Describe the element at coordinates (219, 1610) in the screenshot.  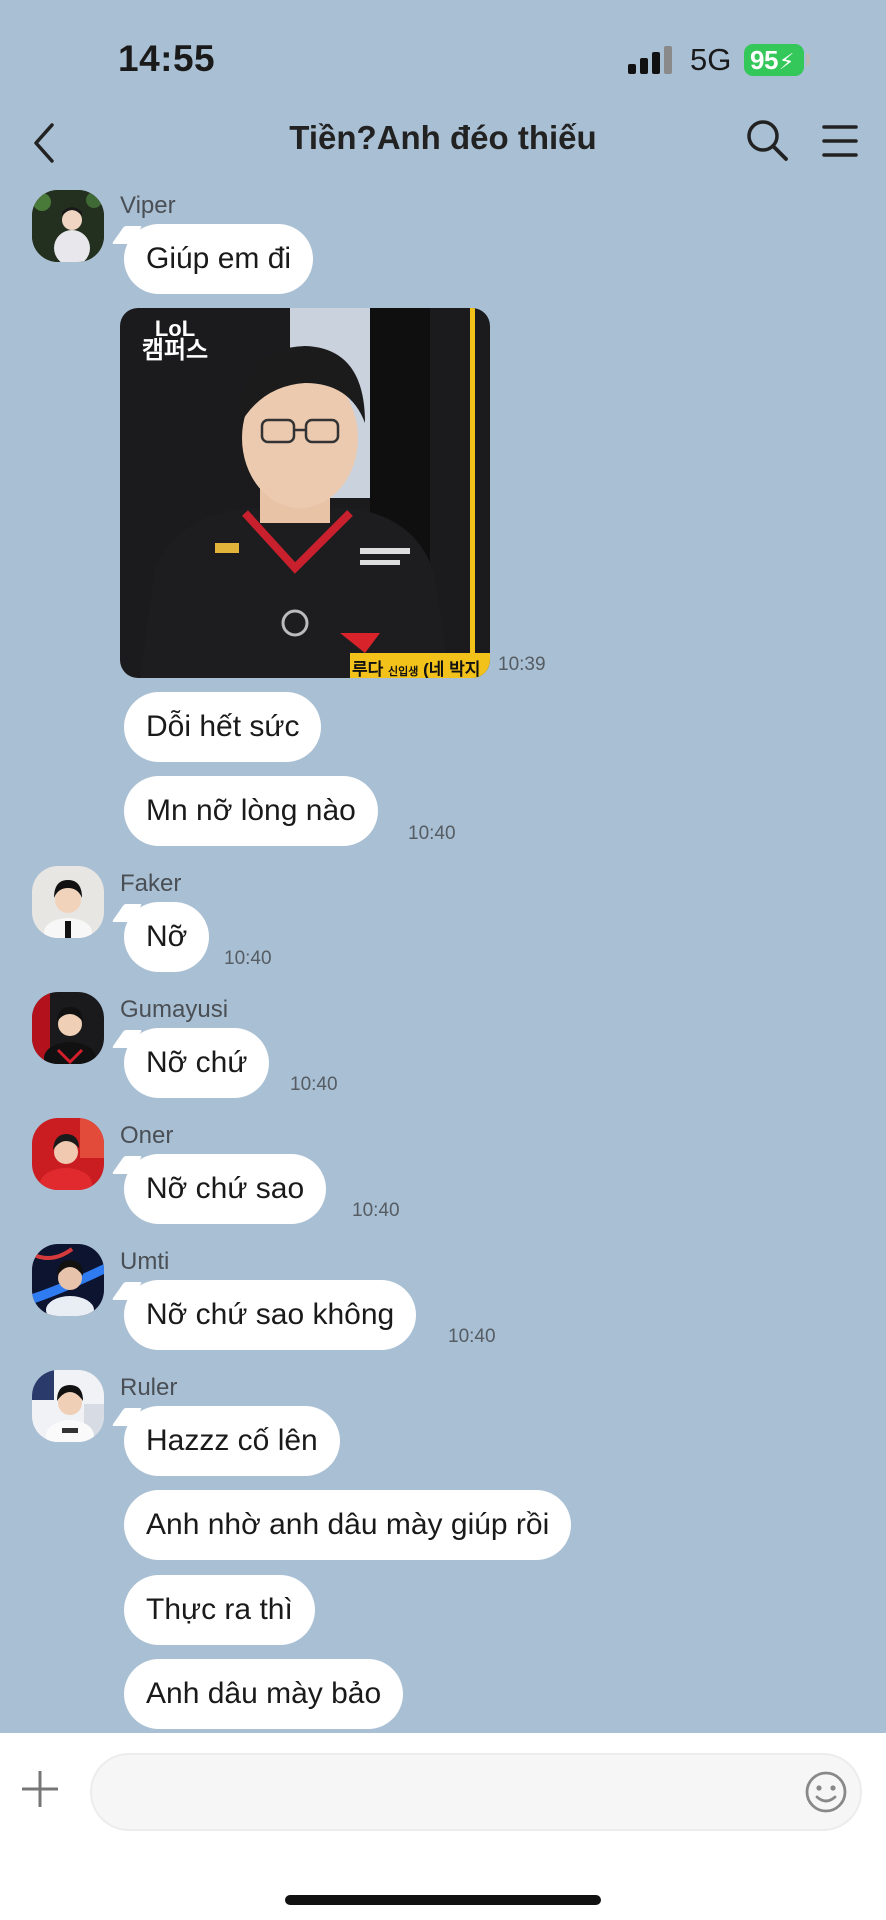
I see `message-bubble: Thực ra thì` at that location.